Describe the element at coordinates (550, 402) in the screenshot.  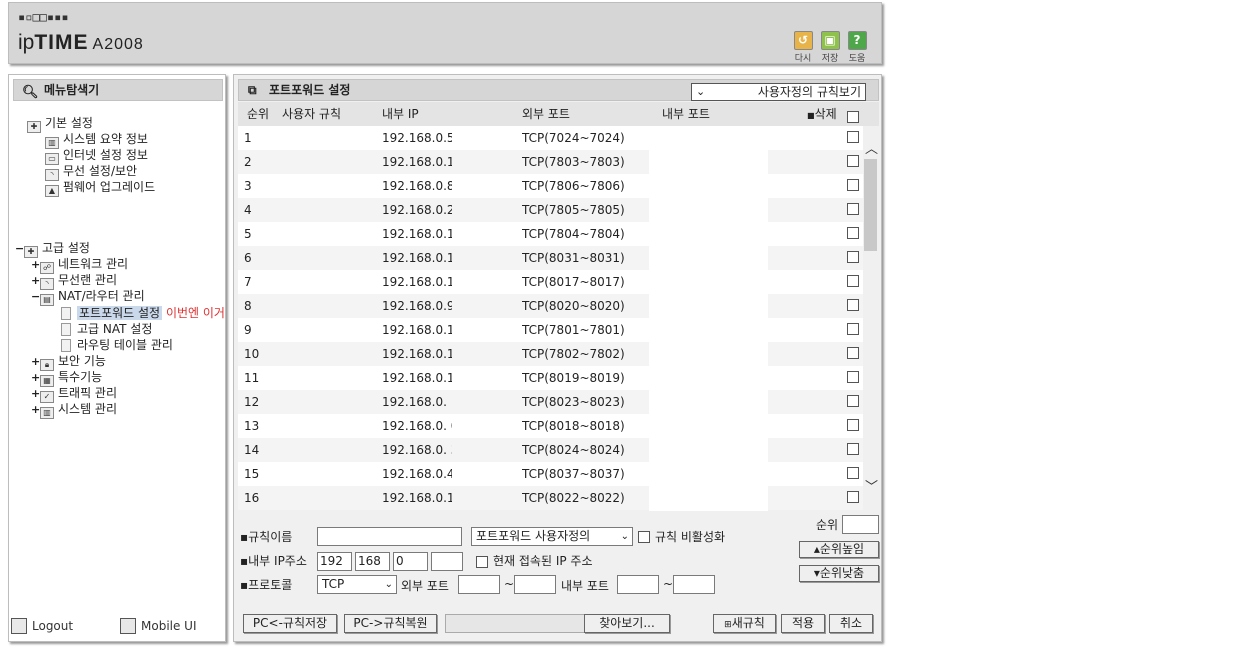
I see `table-row: 12 192.168.0. 1 TCP(8023~8023)` at that location.